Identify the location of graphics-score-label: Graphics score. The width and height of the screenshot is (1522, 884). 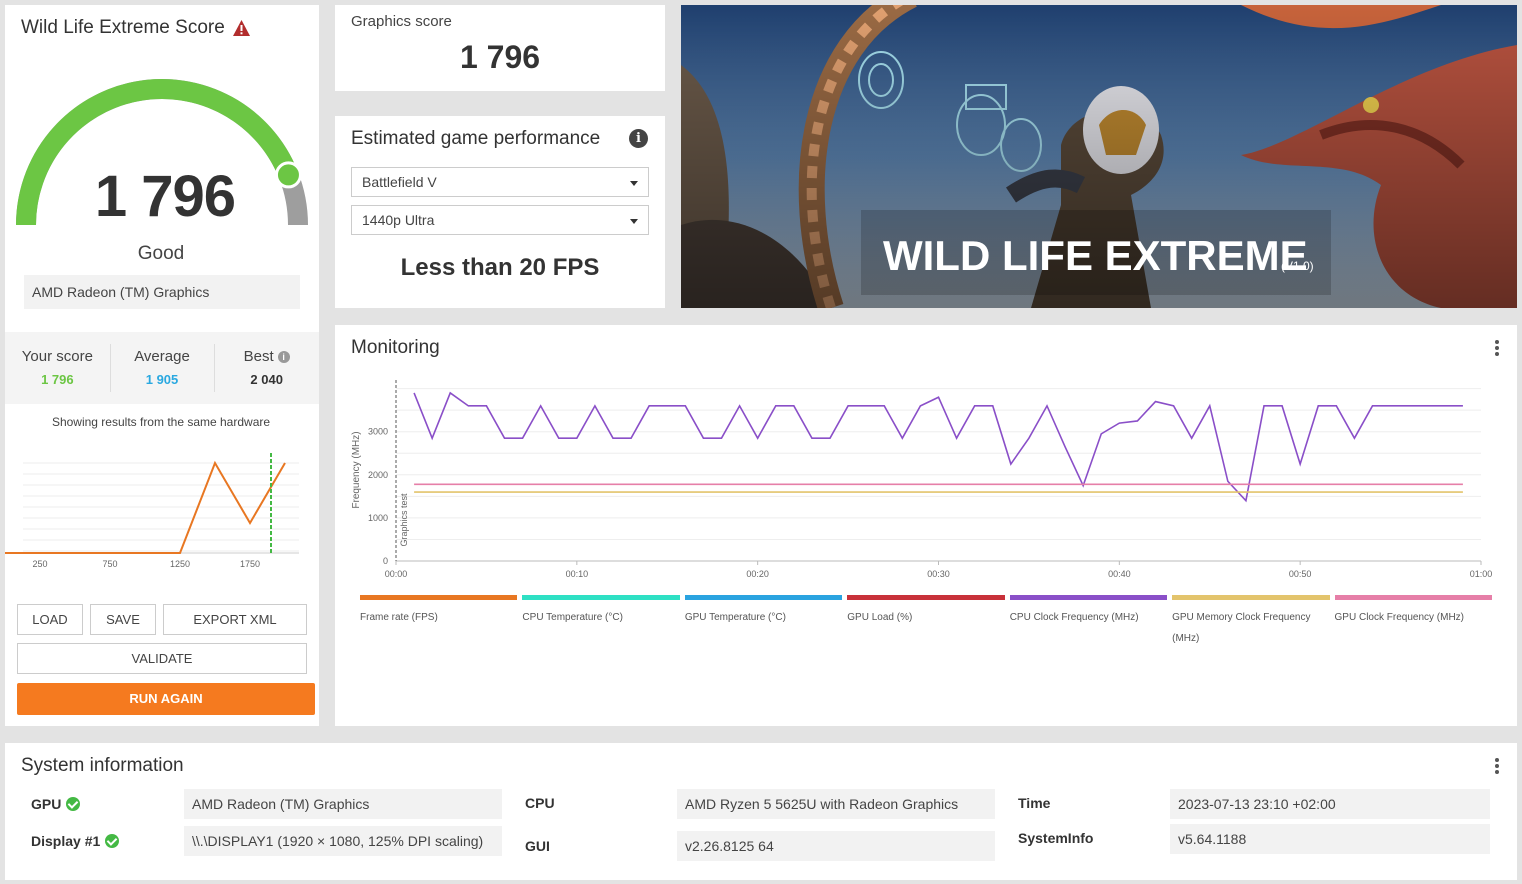
(401, 21).